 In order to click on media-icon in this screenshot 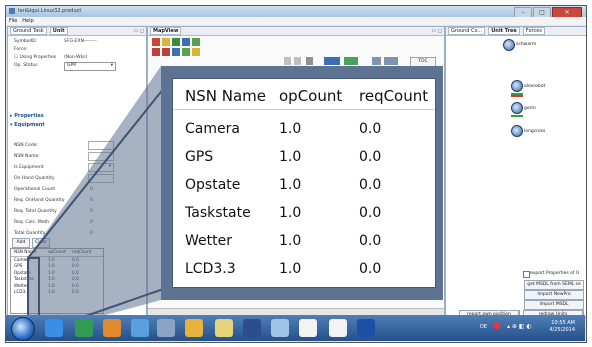, I will do `click(112, 328)`.